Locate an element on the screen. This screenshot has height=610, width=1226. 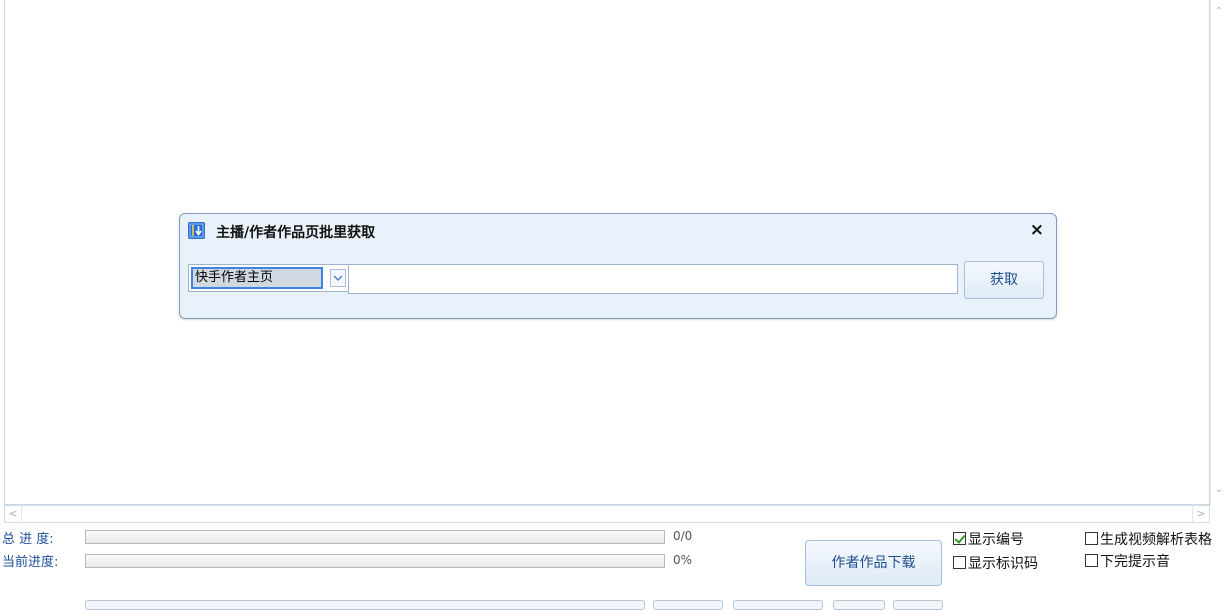
total-progress-text: 0/0 is located at coordinates (683, 536).